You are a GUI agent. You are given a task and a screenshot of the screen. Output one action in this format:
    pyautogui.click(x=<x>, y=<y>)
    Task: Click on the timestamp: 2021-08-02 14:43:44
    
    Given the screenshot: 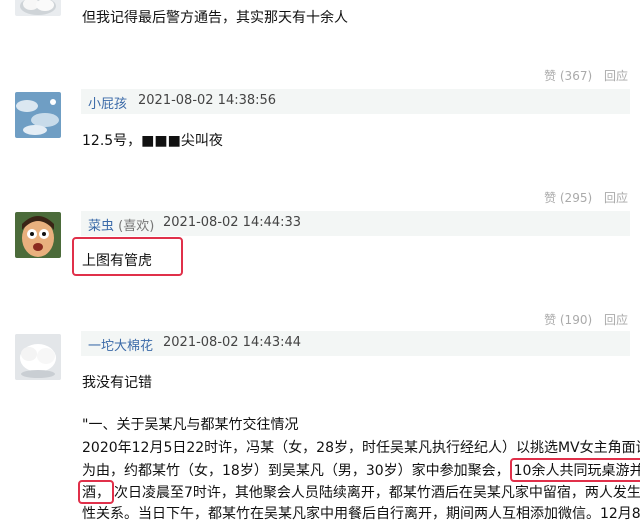 What is the action you would take?
    pyautogui.click(x=232, y=342)
    